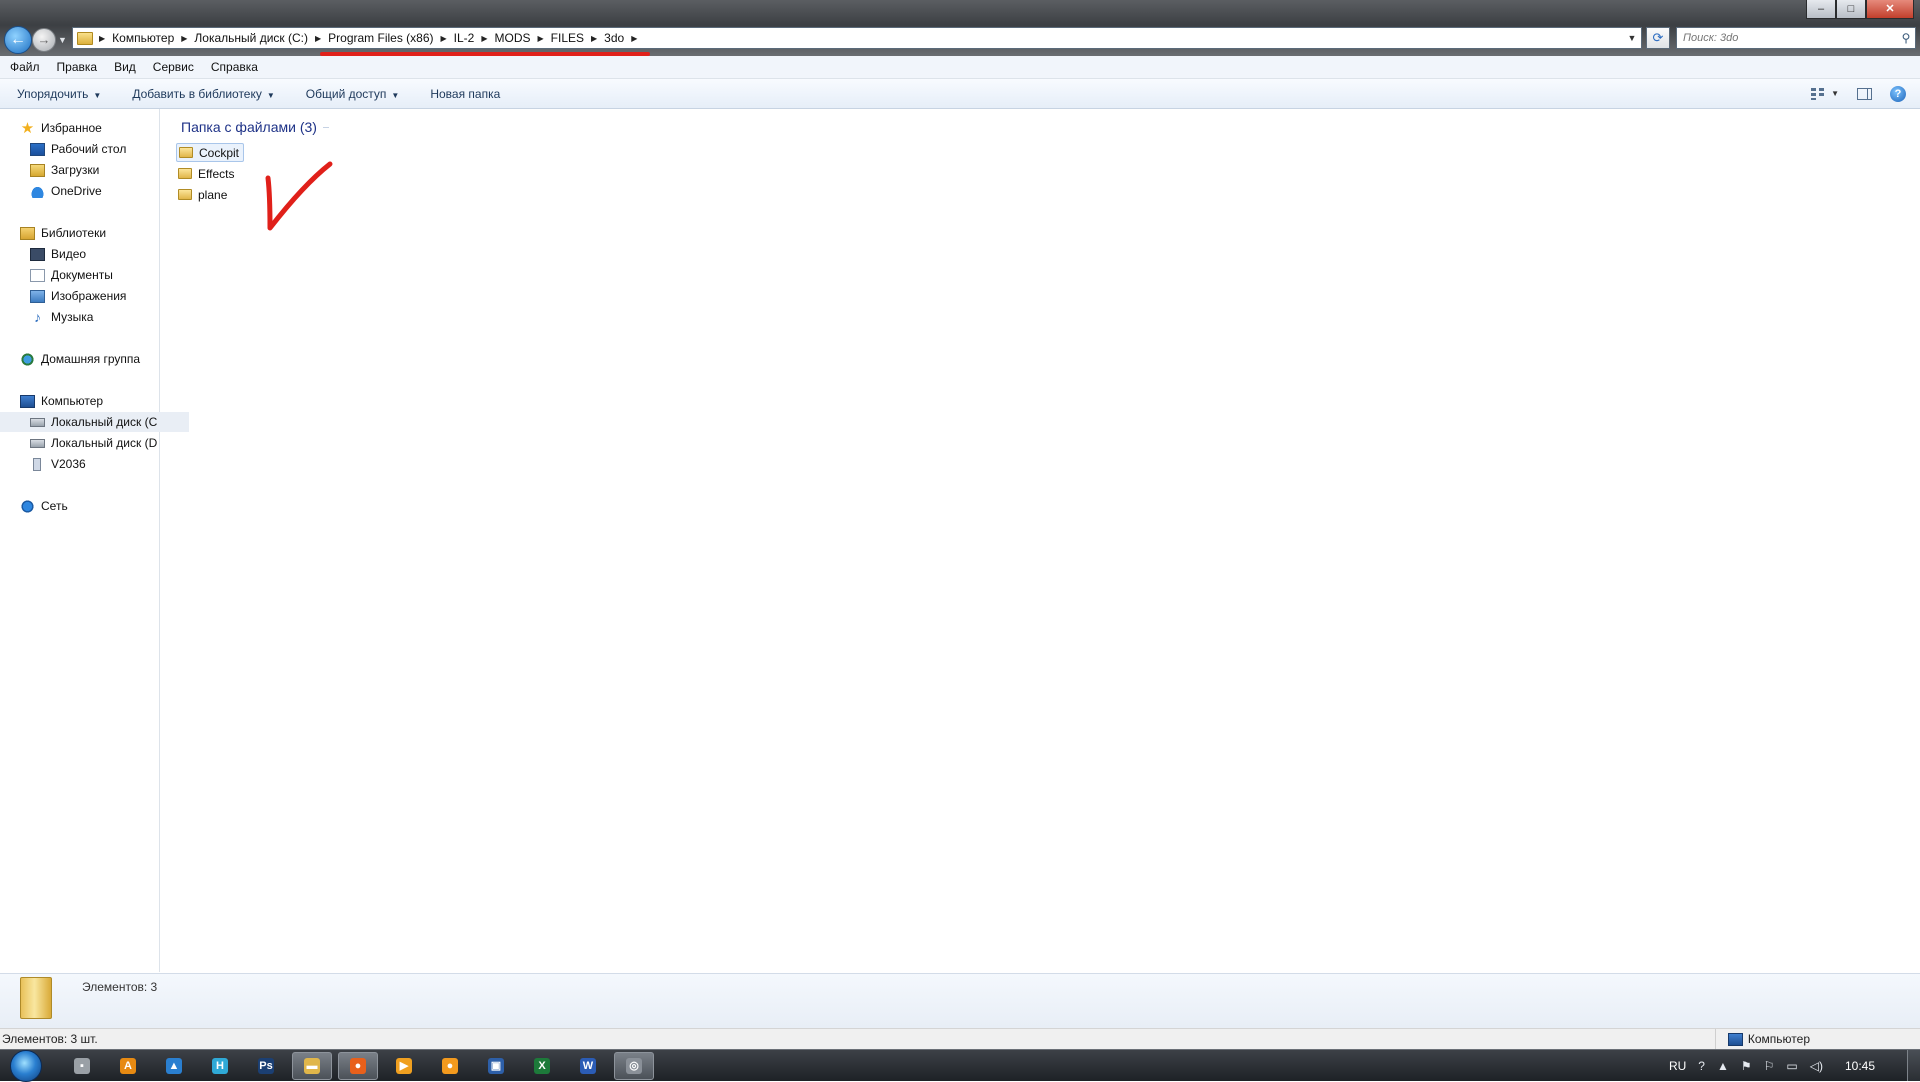 Image resolution: width=1920 pixels, height=1082 pixels. Describe the element at coordinates (27, 233) in the screenshot. I see `libraries-icon` at that location.